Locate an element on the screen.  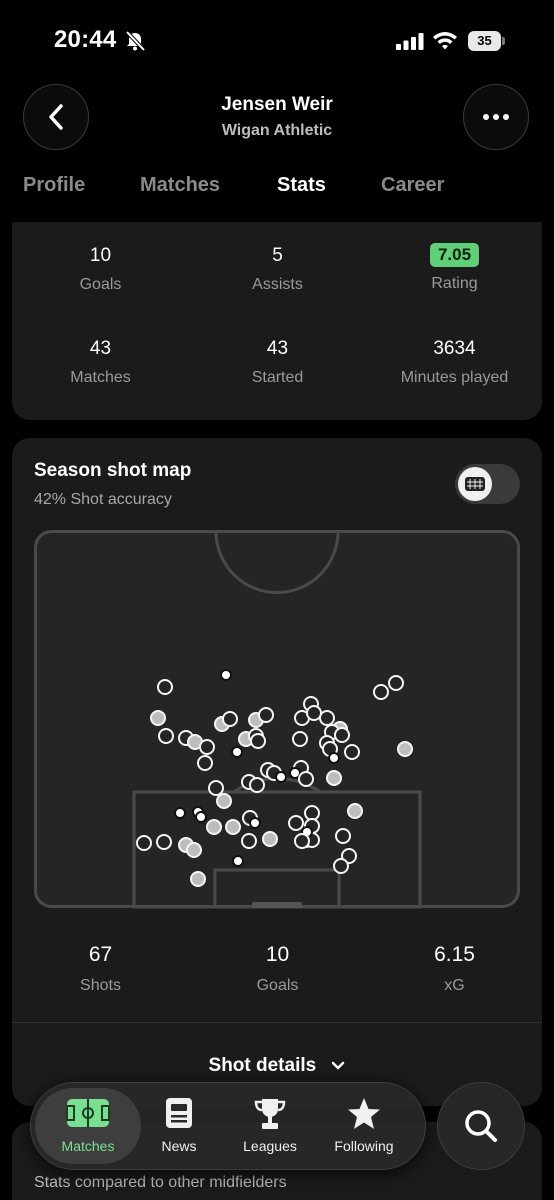
search-button is located at coordinates (481, 1126).